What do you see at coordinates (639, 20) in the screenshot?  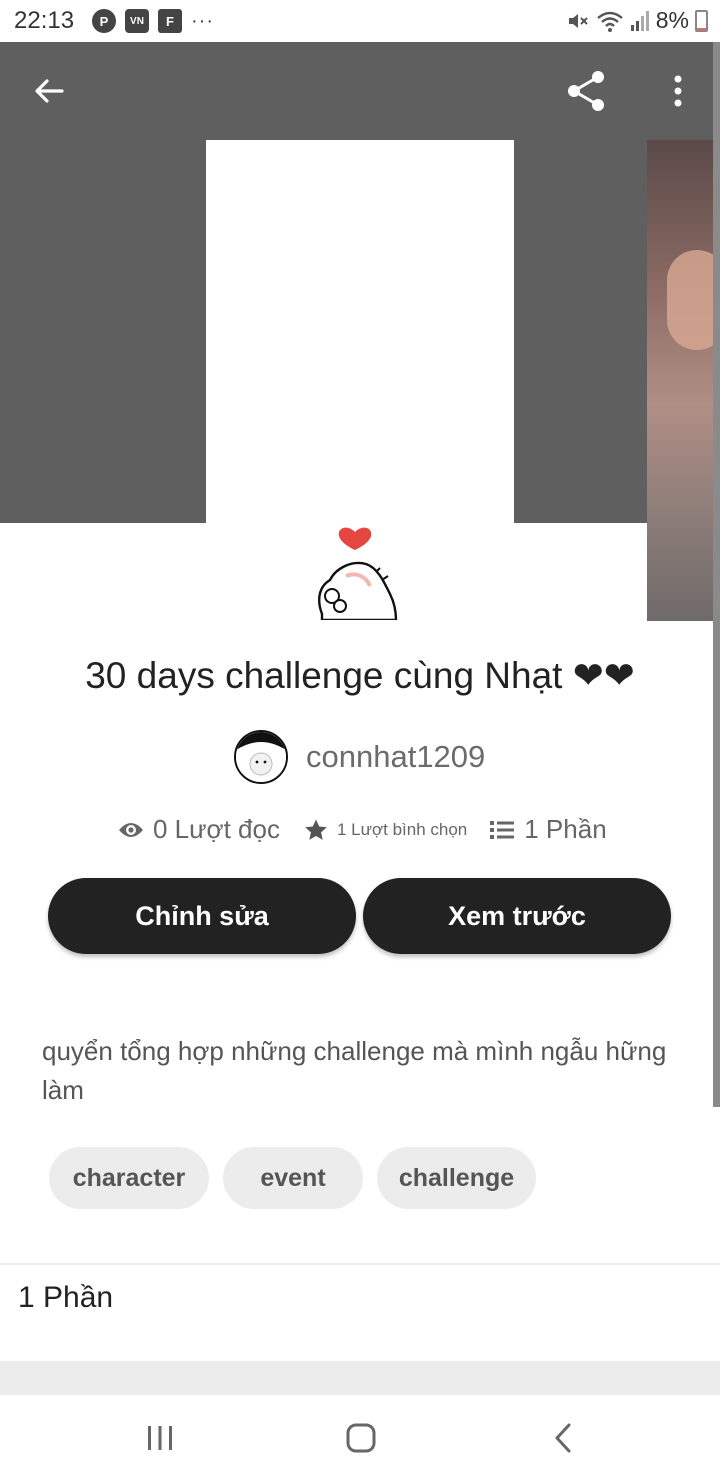 I see `signal-icon` at bounding box center [639, 20].